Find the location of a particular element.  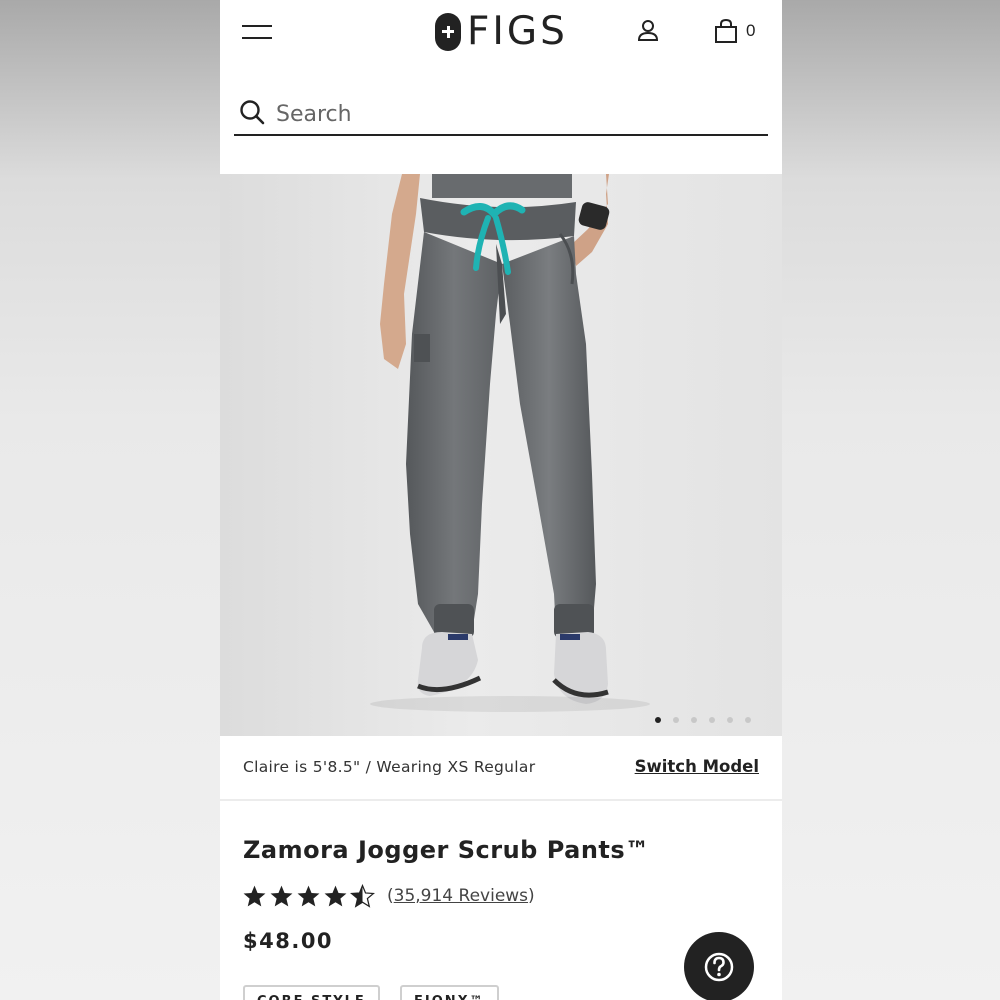

product-title: Zamora Jogger Scrub Pants™ is located at coordinates (446, 850).